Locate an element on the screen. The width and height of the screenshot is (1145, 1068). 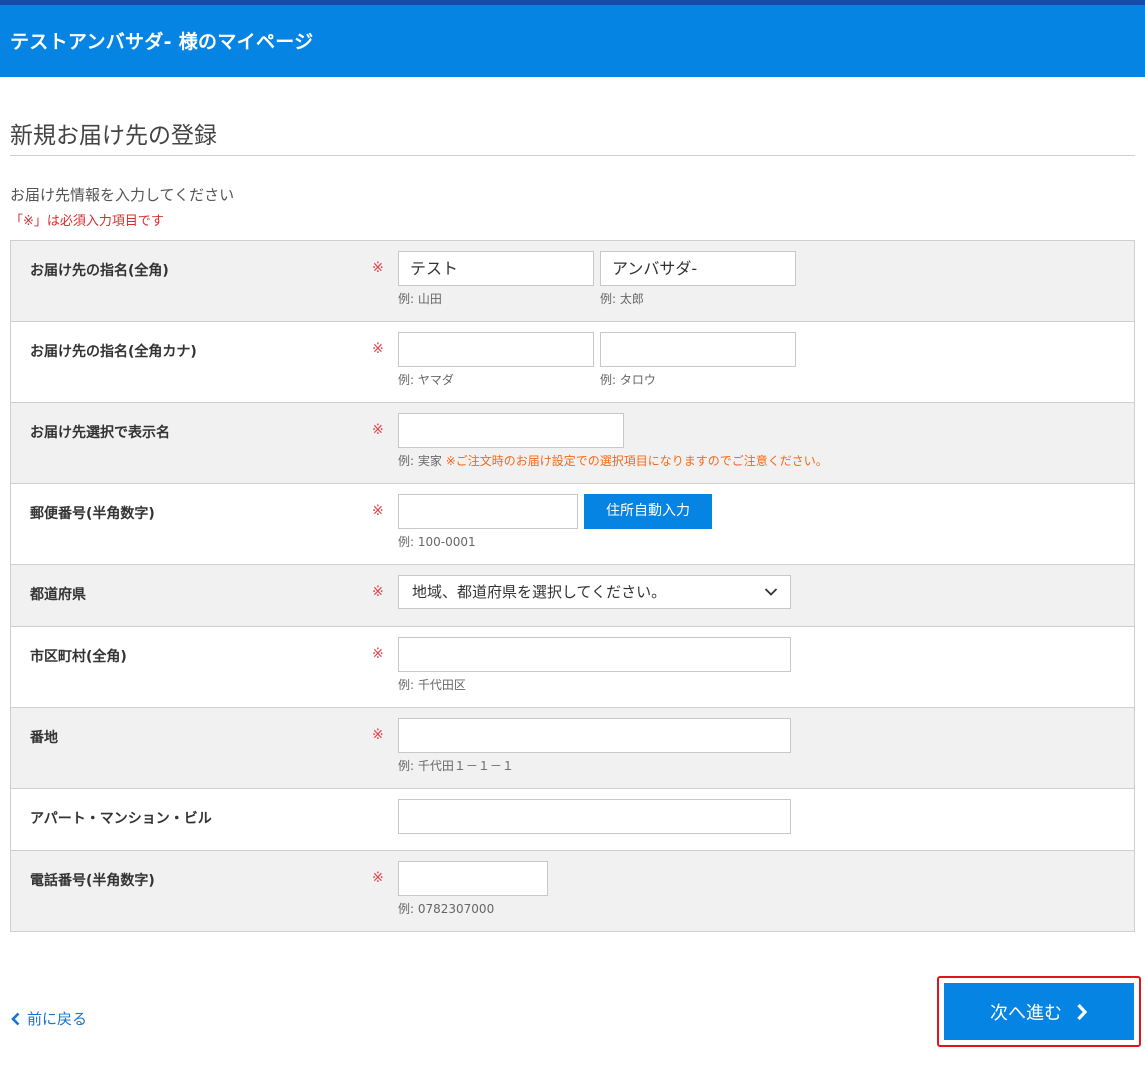
page-title: 新規お届け先の登録 is located at coordinates (113, 136).